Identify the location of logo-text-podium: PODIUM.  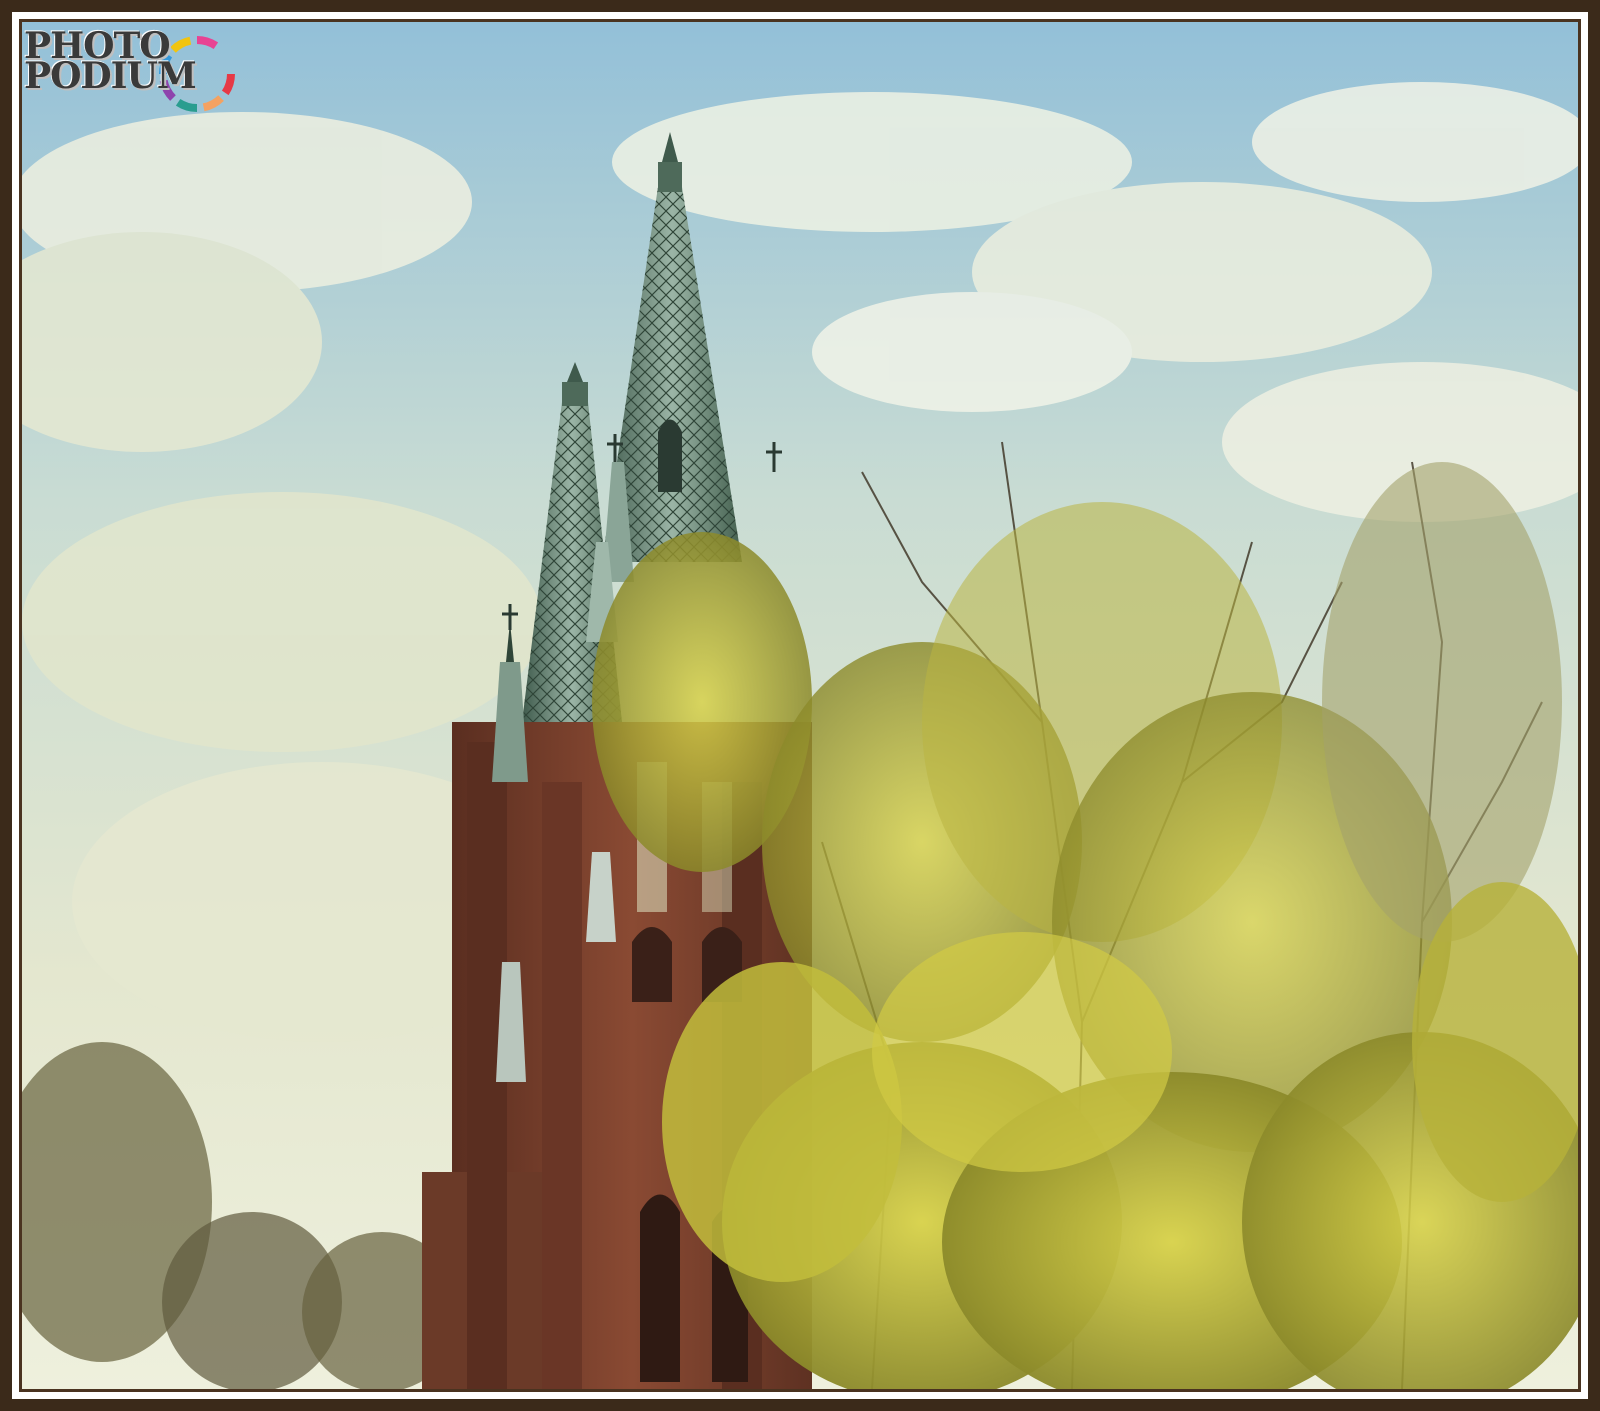
(110, 76).